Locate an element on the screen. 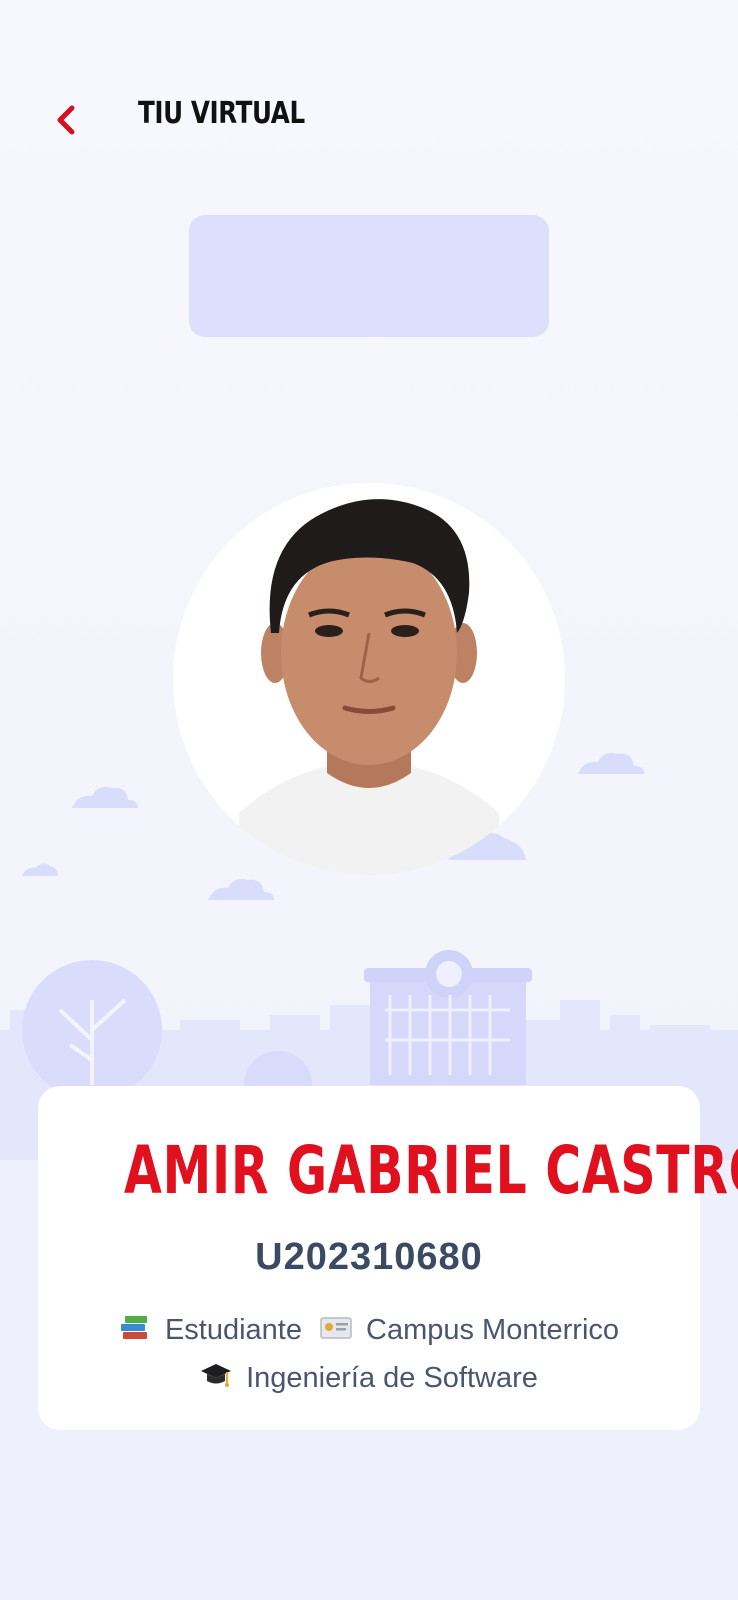 The height and width of the screenshot is (1600, 738). info-row: Estudiante Campus Monterrico is located at coordinates (369, 1330).